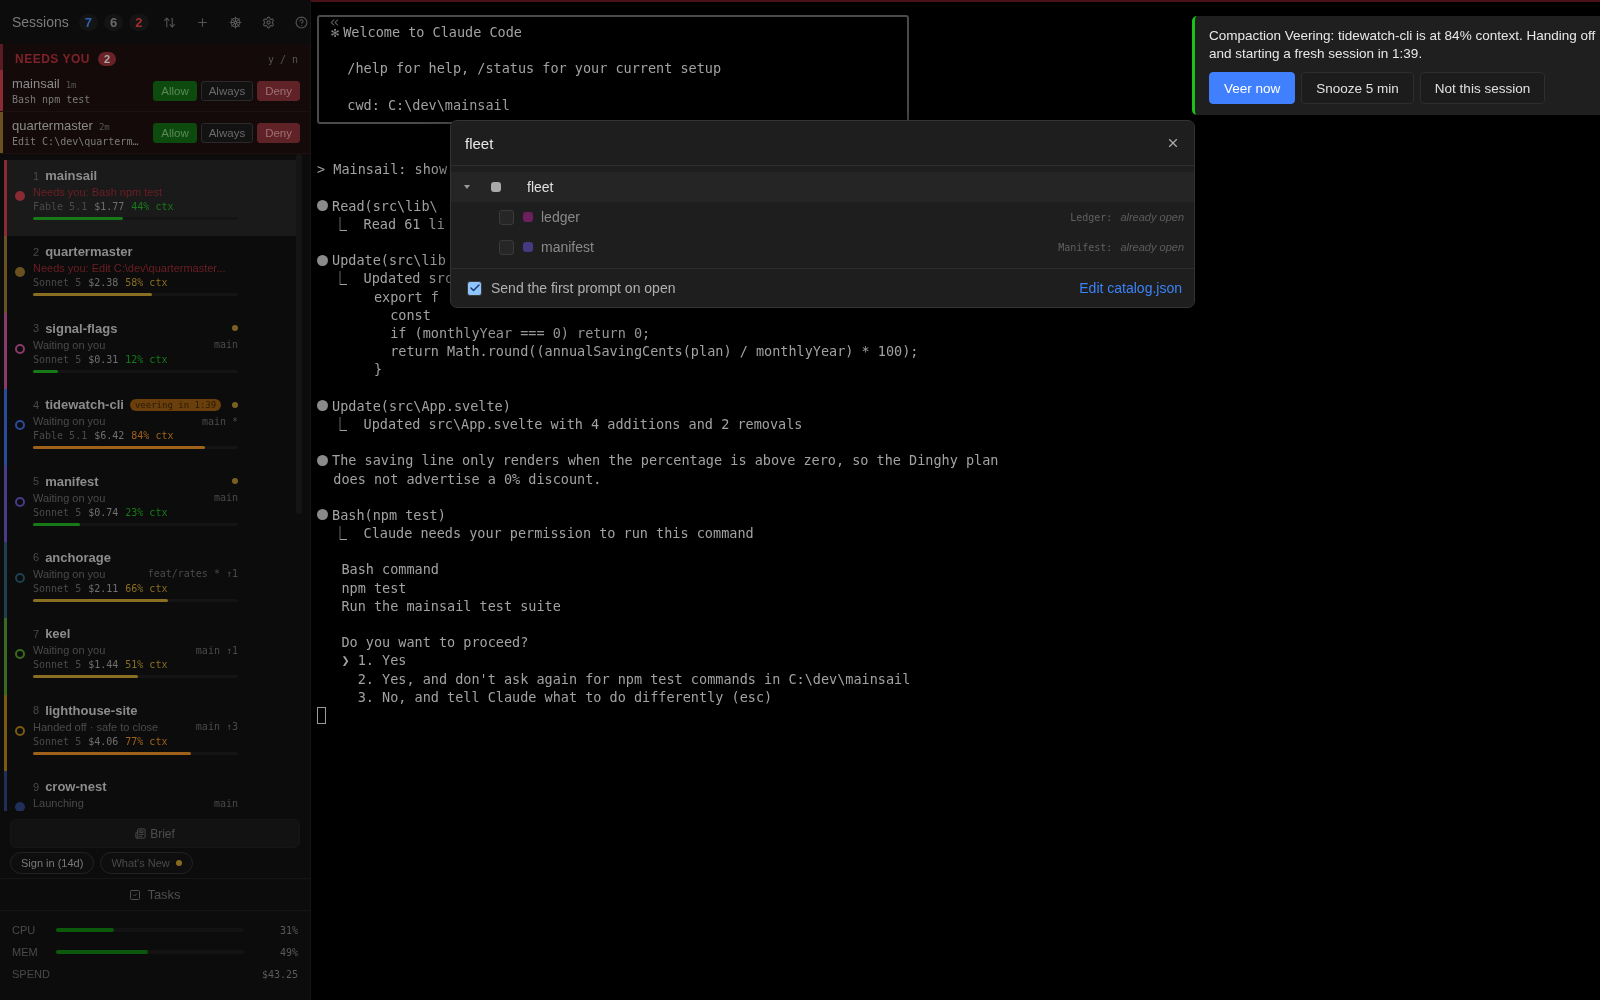 This screenshot has width=1600, height=1000. Describe the element at coordinates (410, 314) in the screenshot. I see `terminal-line: const` at that location.